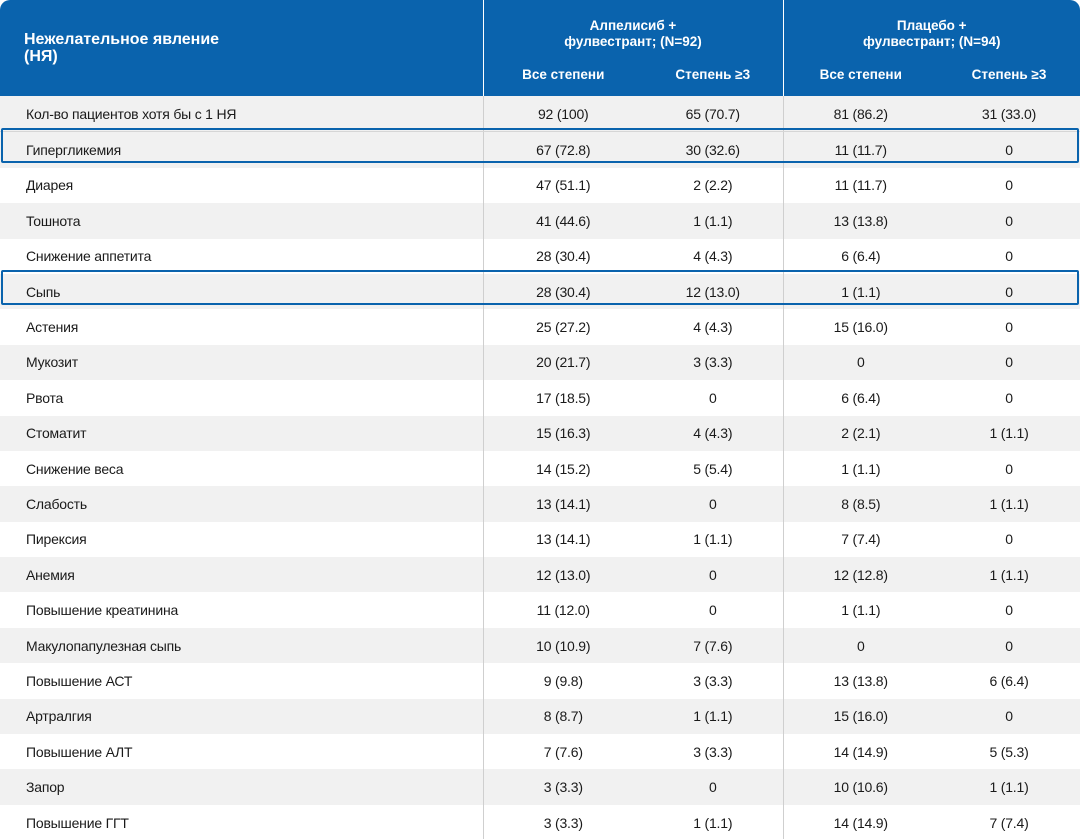 This screenshot has width=1080, height=839. Describe the element at coordinates (242, 821) in the screenshot. I see `adverse-event-name: Повышение ГГТ` at that location.